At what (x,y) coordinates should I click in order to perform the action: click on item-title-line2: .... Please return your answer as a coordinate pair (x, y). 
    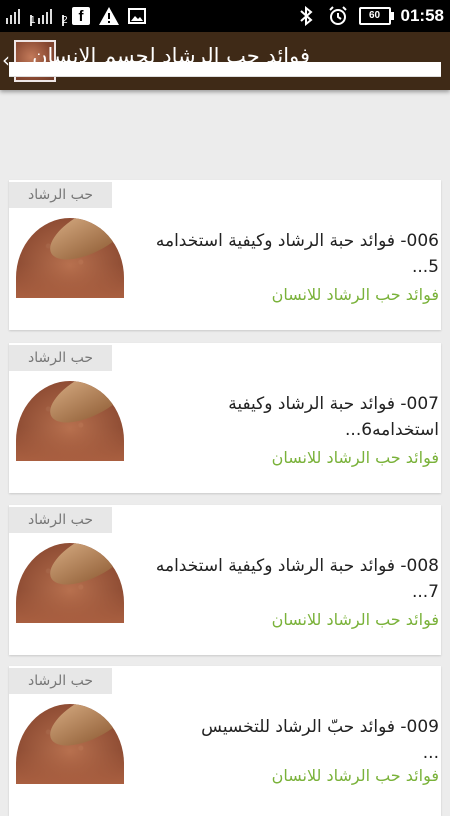
    Looking at the image, I should click on (430, 753).